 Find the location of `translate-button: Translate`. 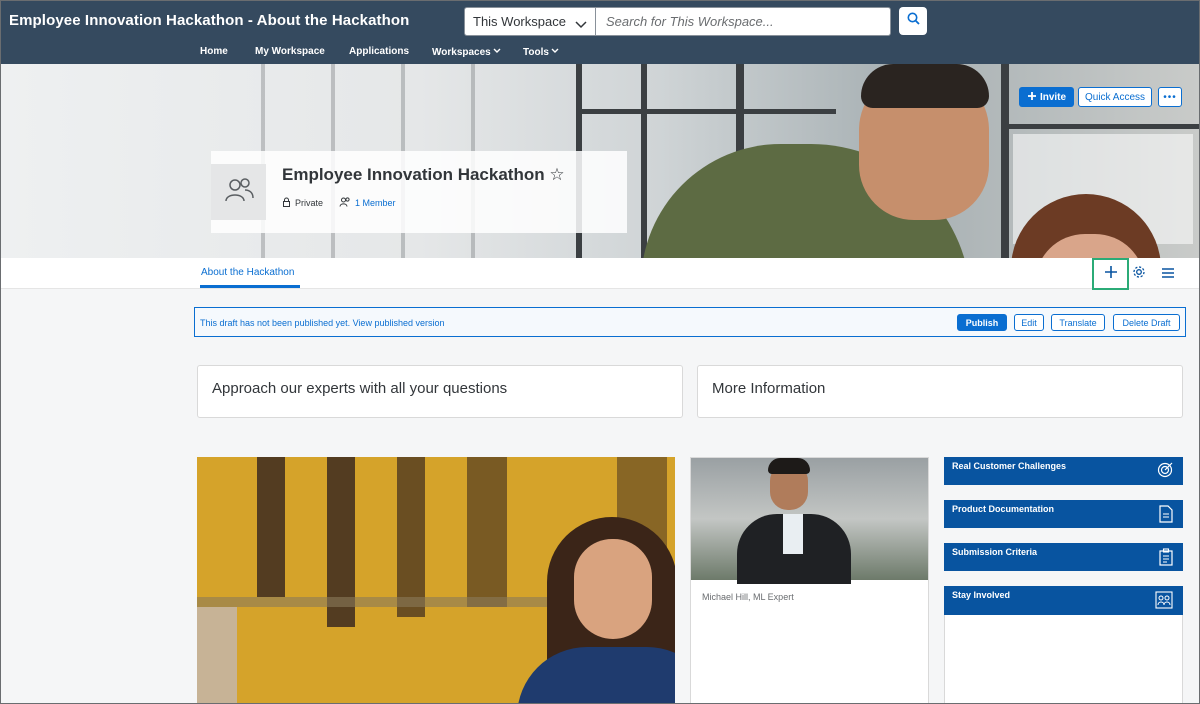

translate-button: Translate is located at coordinates (1078, 322).